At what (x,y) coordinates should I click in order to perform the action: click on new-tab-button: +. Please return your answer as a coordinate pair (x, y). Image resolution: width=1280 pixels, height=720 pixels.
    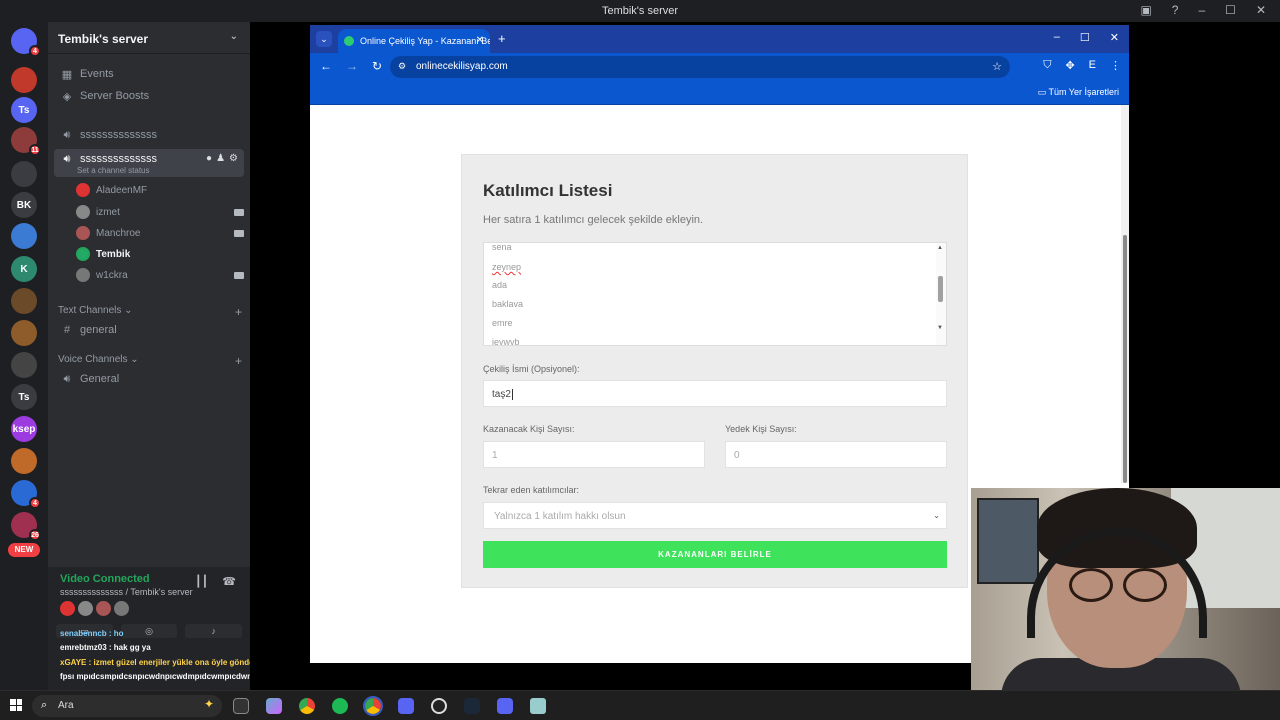
    Looking at the image, I should click on (502, 38).